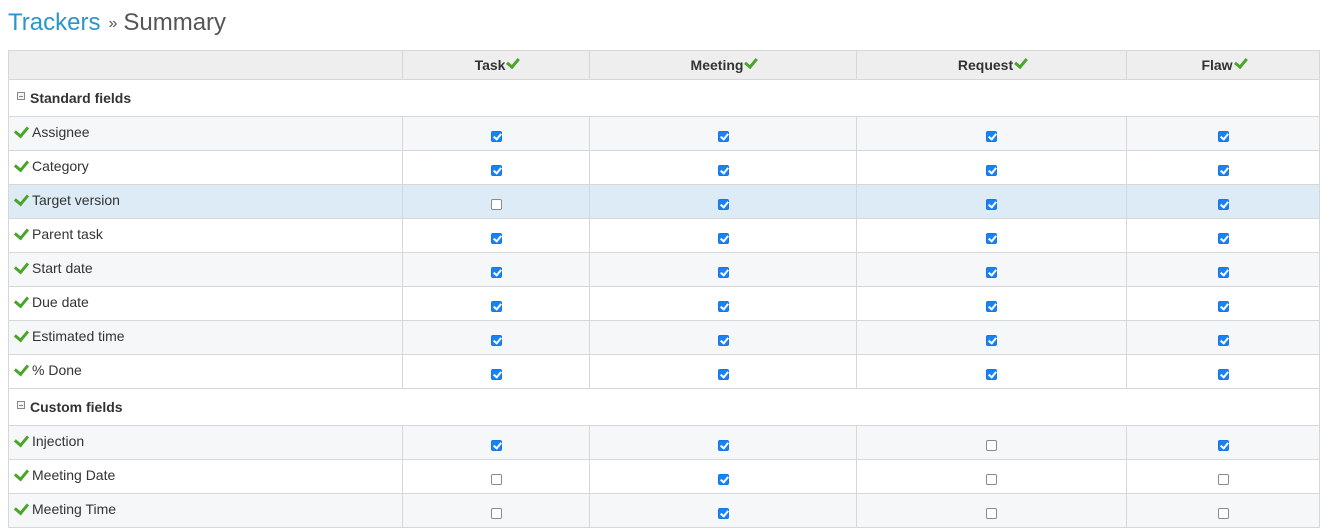 Image resolution: width=1329 pixels, height=528 pixels. I want to click on column-header-request: Request, so click(991, 65).